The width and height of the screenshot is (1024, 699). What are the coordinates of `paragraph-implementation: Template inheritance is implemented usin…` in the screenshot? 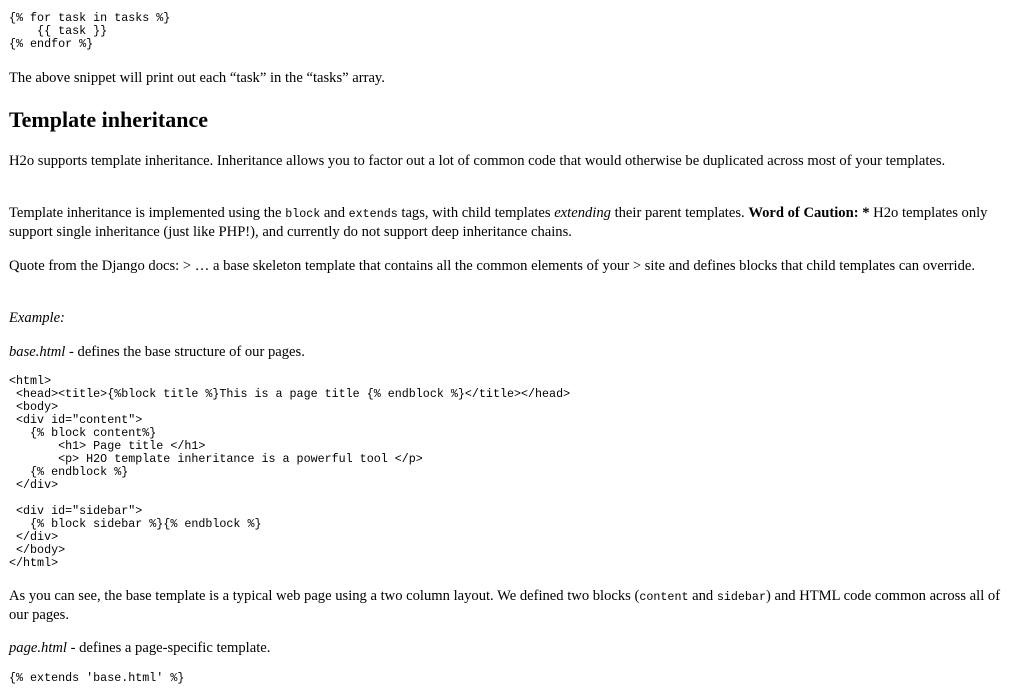 It's located at (509, 222).